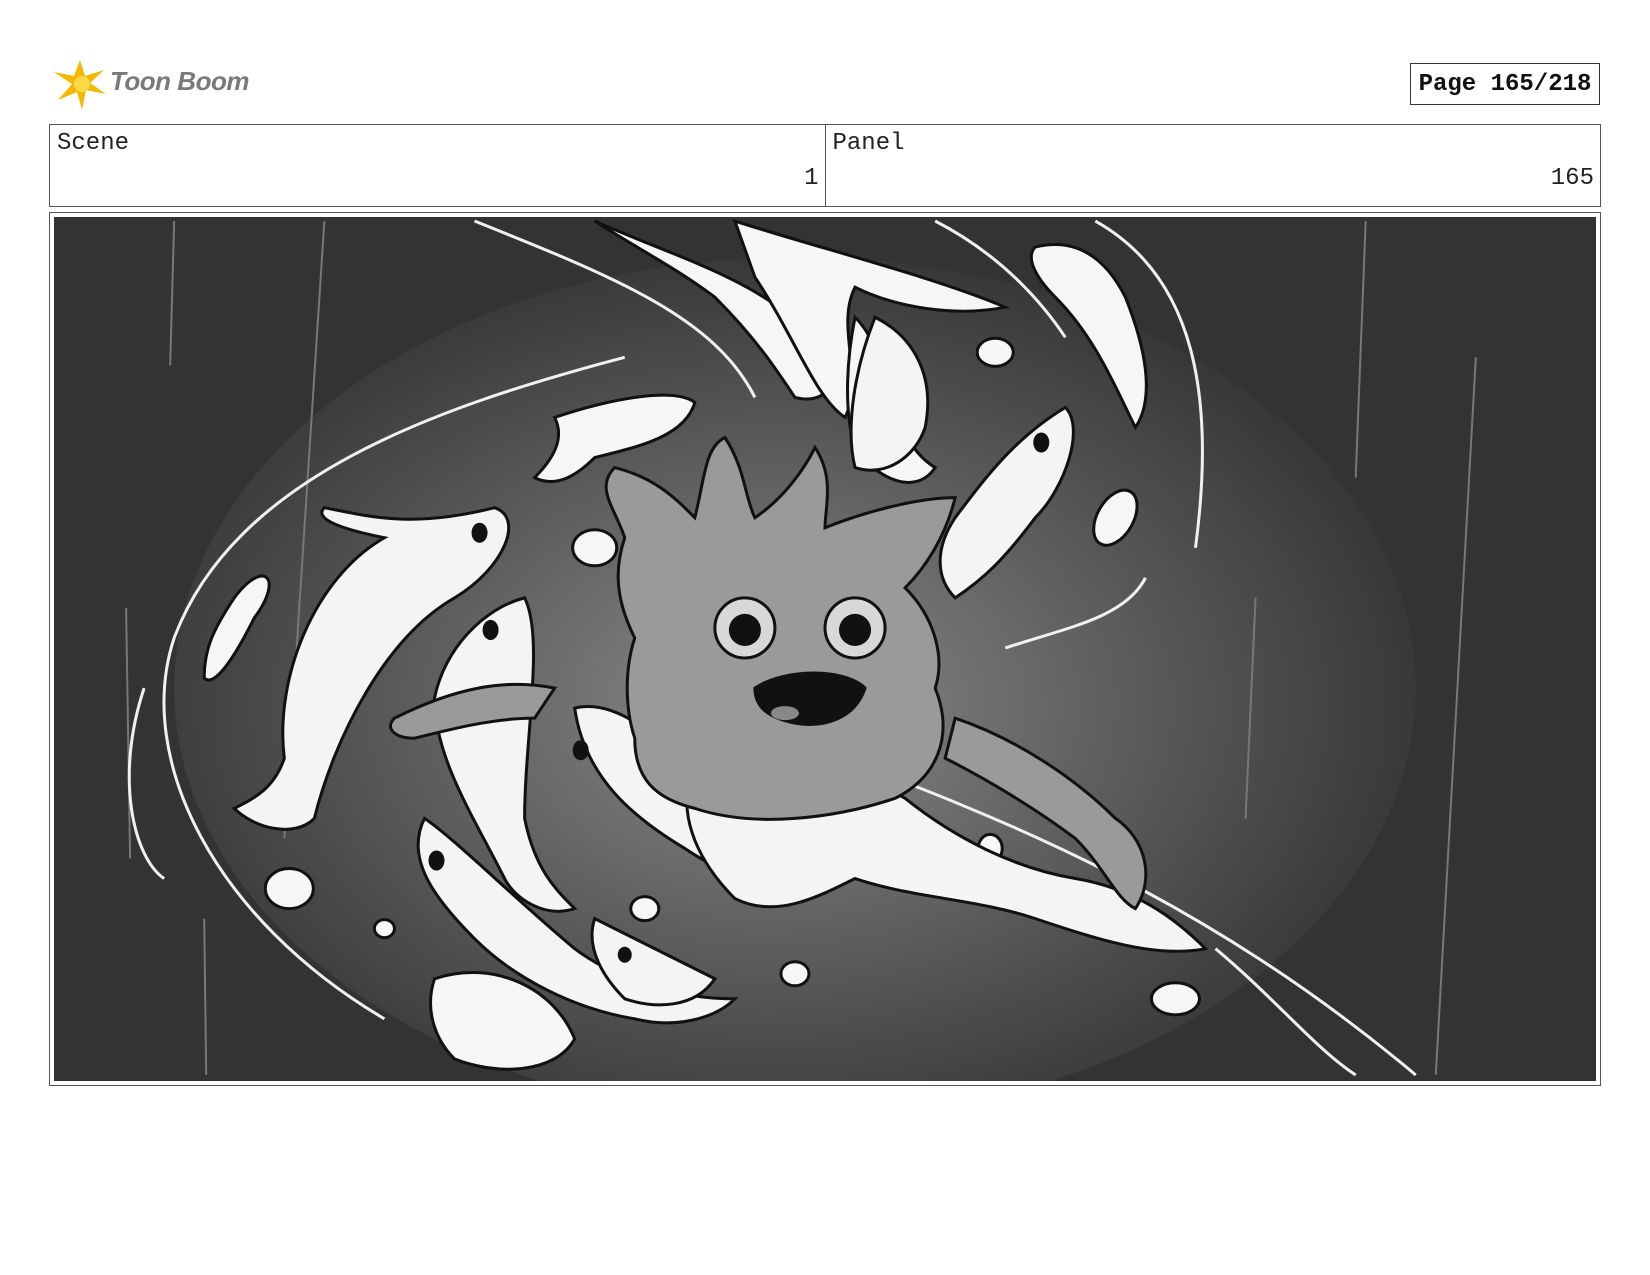 This screenshot has height=1275, width=1650. Describe the element at coordinates (1572, 178) in the screenshot. I see `panel-value: 165` at that location.